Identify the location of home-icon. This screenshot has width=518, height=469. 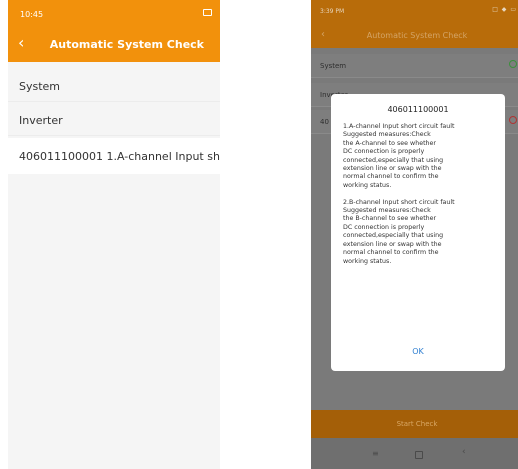
(419, 455).